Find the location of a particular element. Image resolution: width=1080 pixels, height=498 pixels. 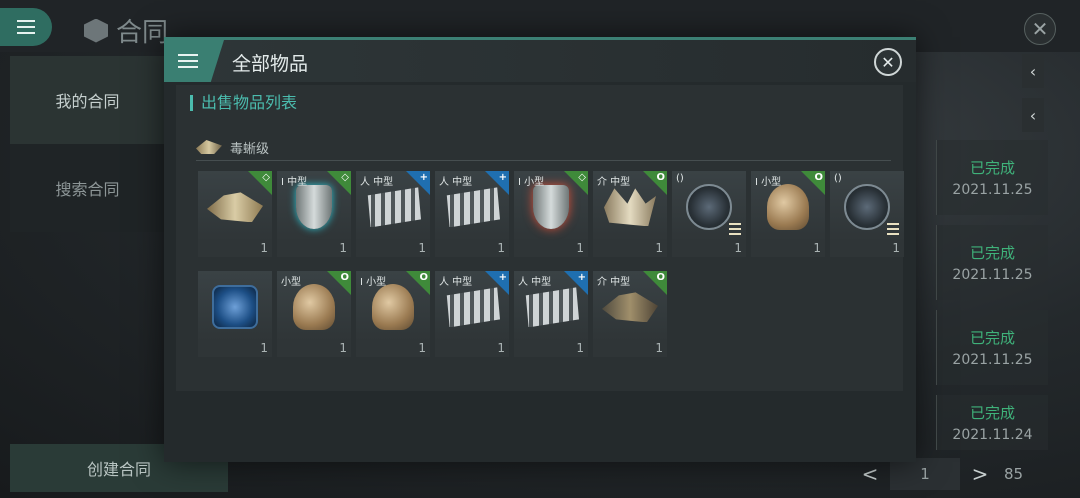

item-size-tag: 小型 is located at coordinates (291, 282).